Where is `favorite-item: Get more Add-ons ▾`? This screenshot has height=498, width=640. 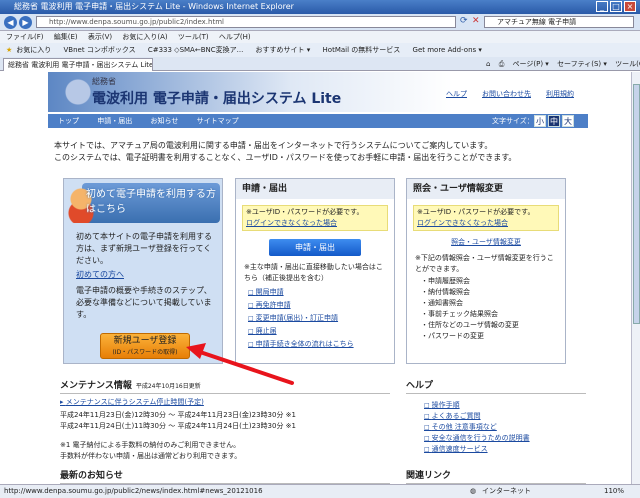 favorite-item: Get more Add-ons ▾ is located at coordinates (447, 50).